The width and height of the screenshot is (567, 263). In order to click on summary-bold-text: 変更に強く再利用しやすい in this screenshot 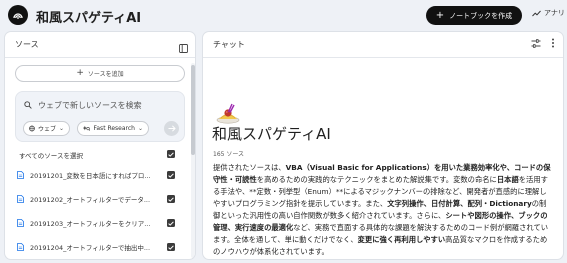, I will do `click(401, 239)`.